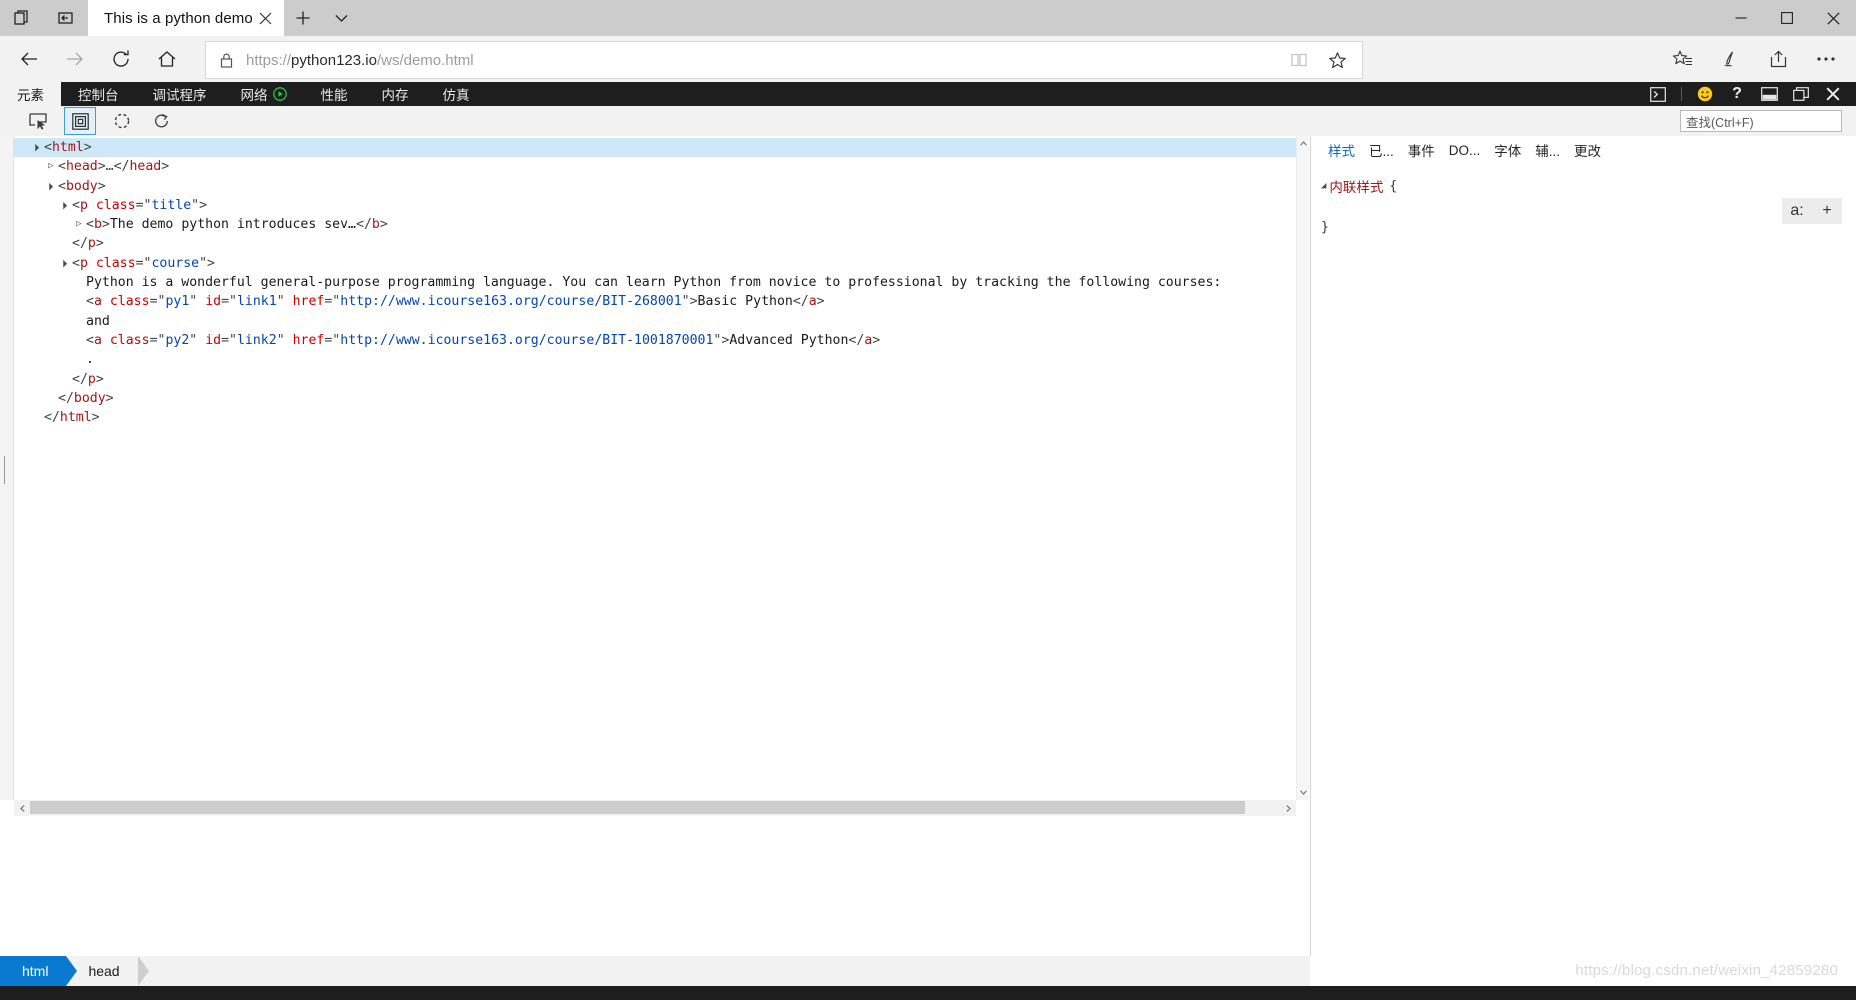 The image size is (1856, 1000). What do you see at coordinates (1588, 206) in the screenshot?
I see `style-rule: ◢ 内联样式 { }` at bounding box center [1588, 206].